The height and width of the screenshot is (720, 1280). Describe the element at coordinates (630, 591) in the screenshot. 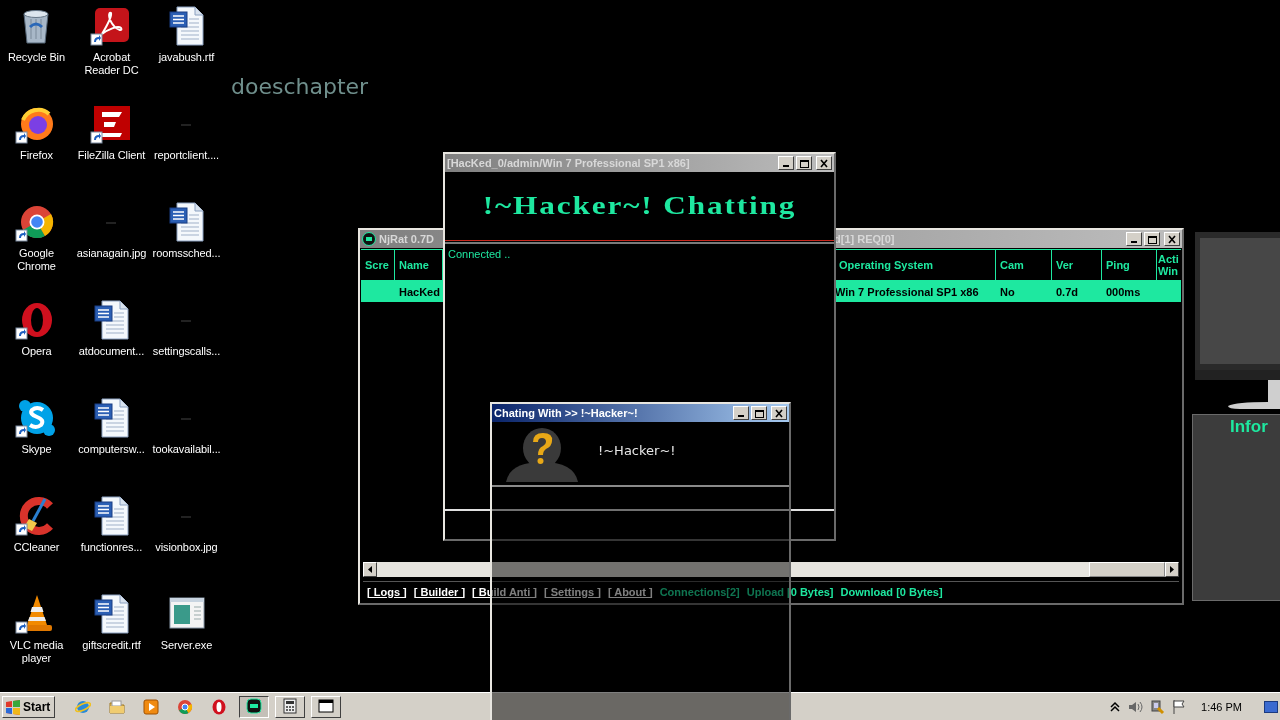

I see `menu-link: [ About ]` at that location.